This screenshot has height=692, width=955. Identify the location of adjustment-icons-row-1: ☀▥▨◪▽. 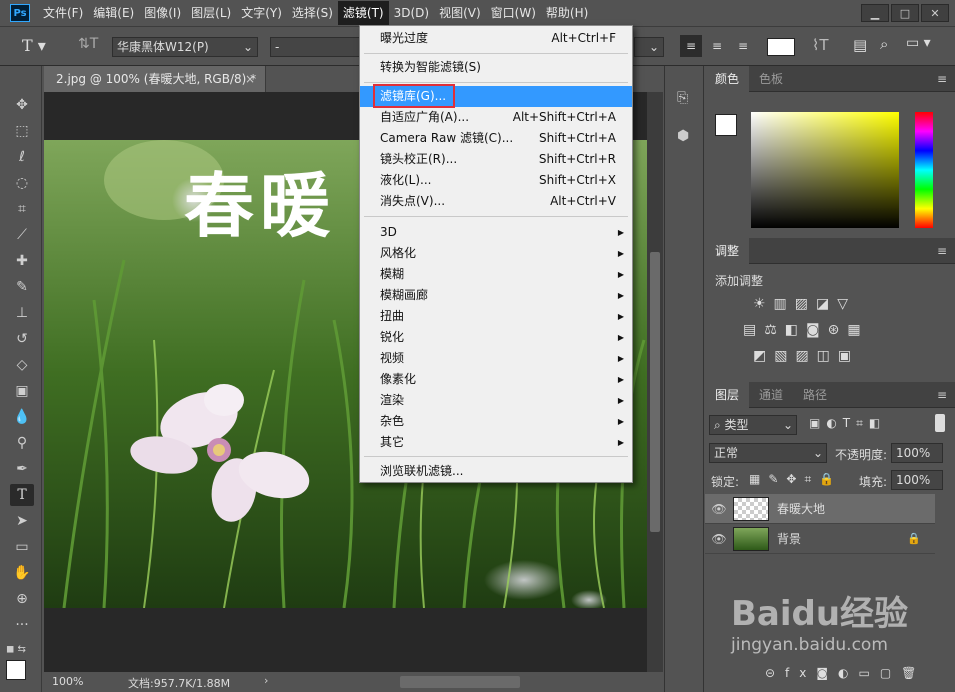
(804, 304).